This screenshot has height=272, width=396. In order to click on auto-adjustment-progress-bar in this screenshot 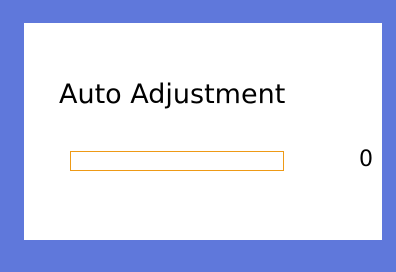, I will do `click(177, 161)`.